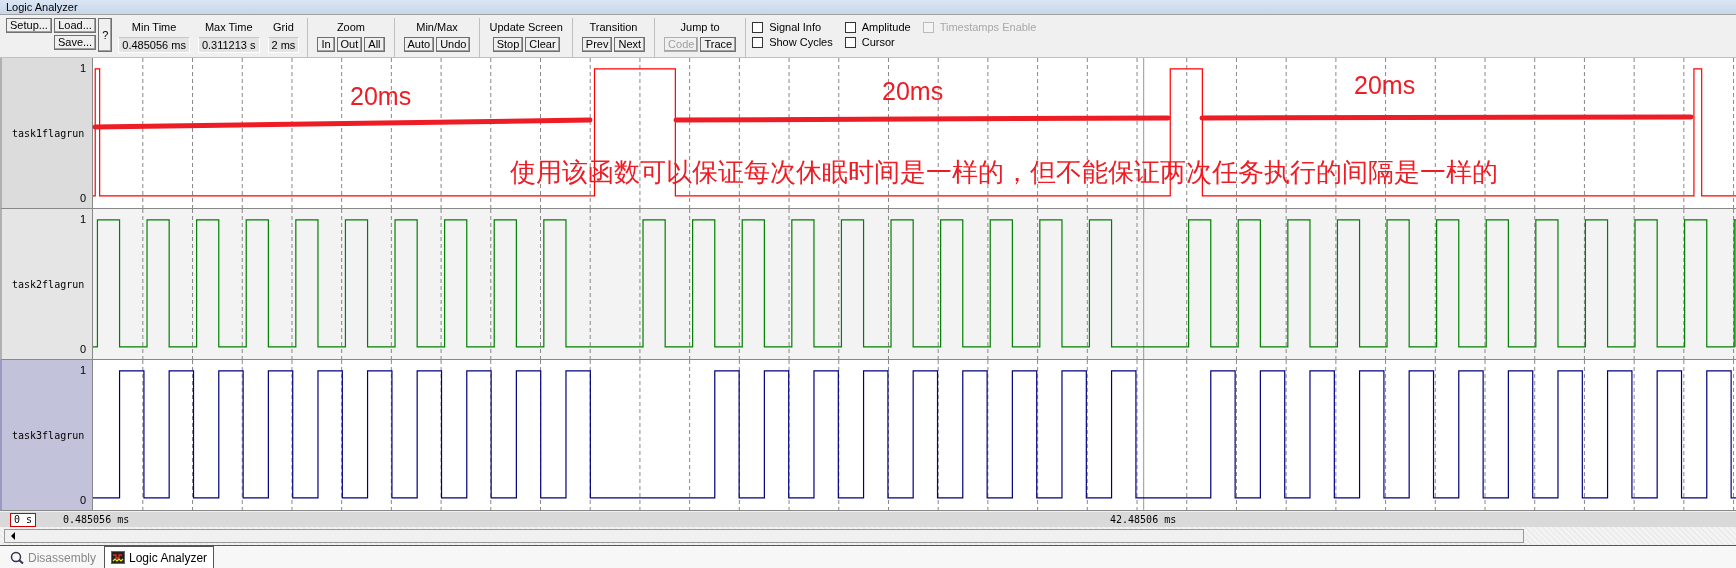 This screenshot has width=1736, height=568. Describe the element at coordinates (96, 520) in the screenshot. I see `time-label: 0.485056 ms` at that location.